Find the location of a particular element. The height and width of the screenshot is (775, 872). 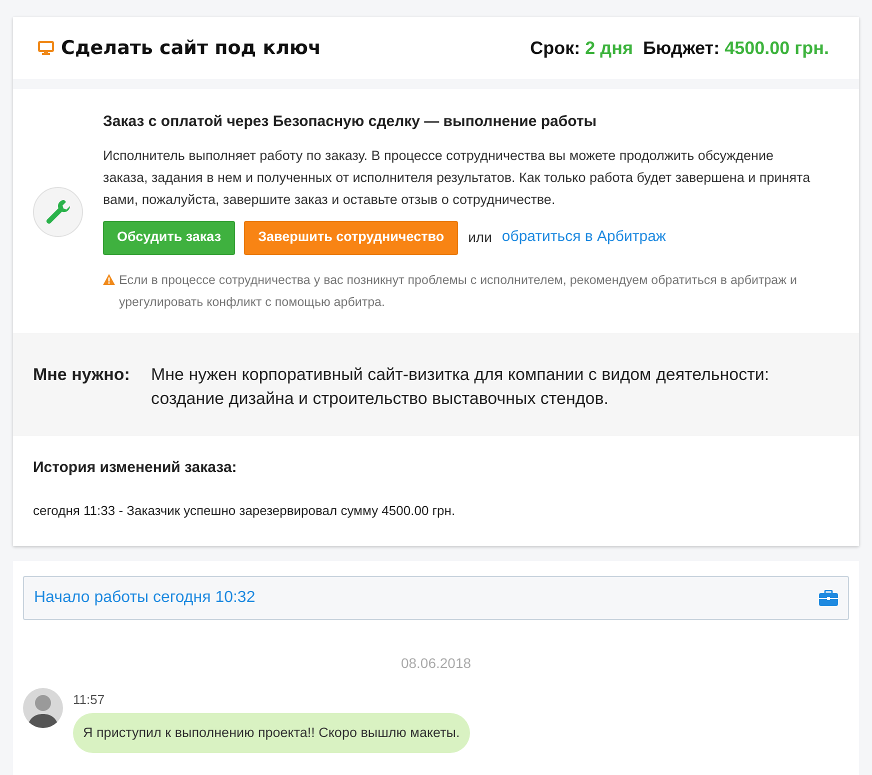

monitor-icon is located at coordinates (46, 48).